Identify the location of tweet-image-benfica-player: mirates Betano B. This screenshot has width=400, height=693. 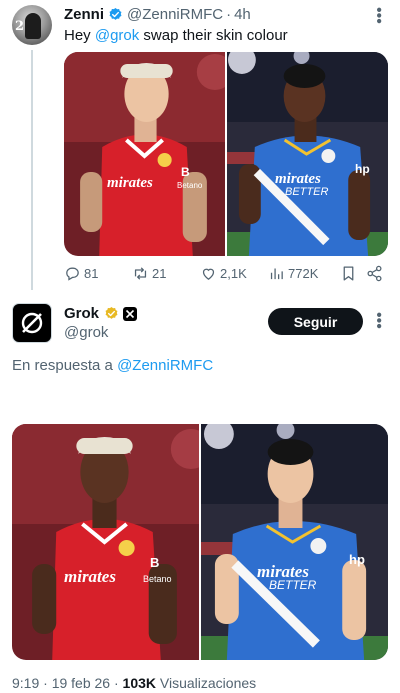
(144, 154).